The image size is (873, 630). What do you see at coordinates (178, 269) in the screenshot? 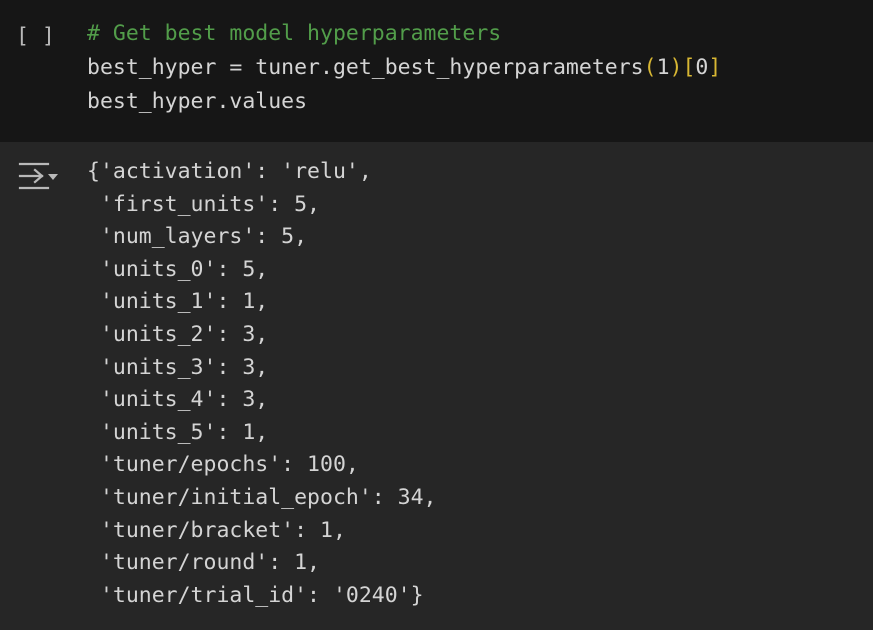
I see `output-line: 'units_0': 5,` at bounding box center [178, 269].